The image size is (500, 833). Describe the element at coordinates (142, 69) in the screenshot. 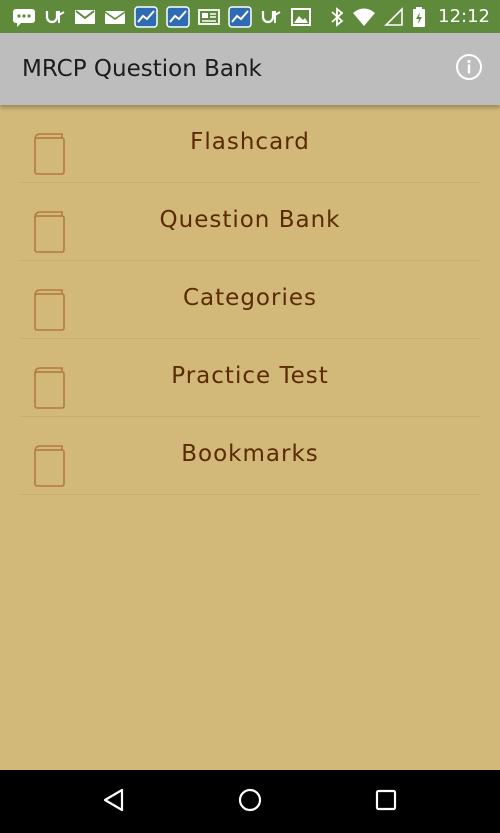

I see `app-title: MRCP Question Bank` at that location.